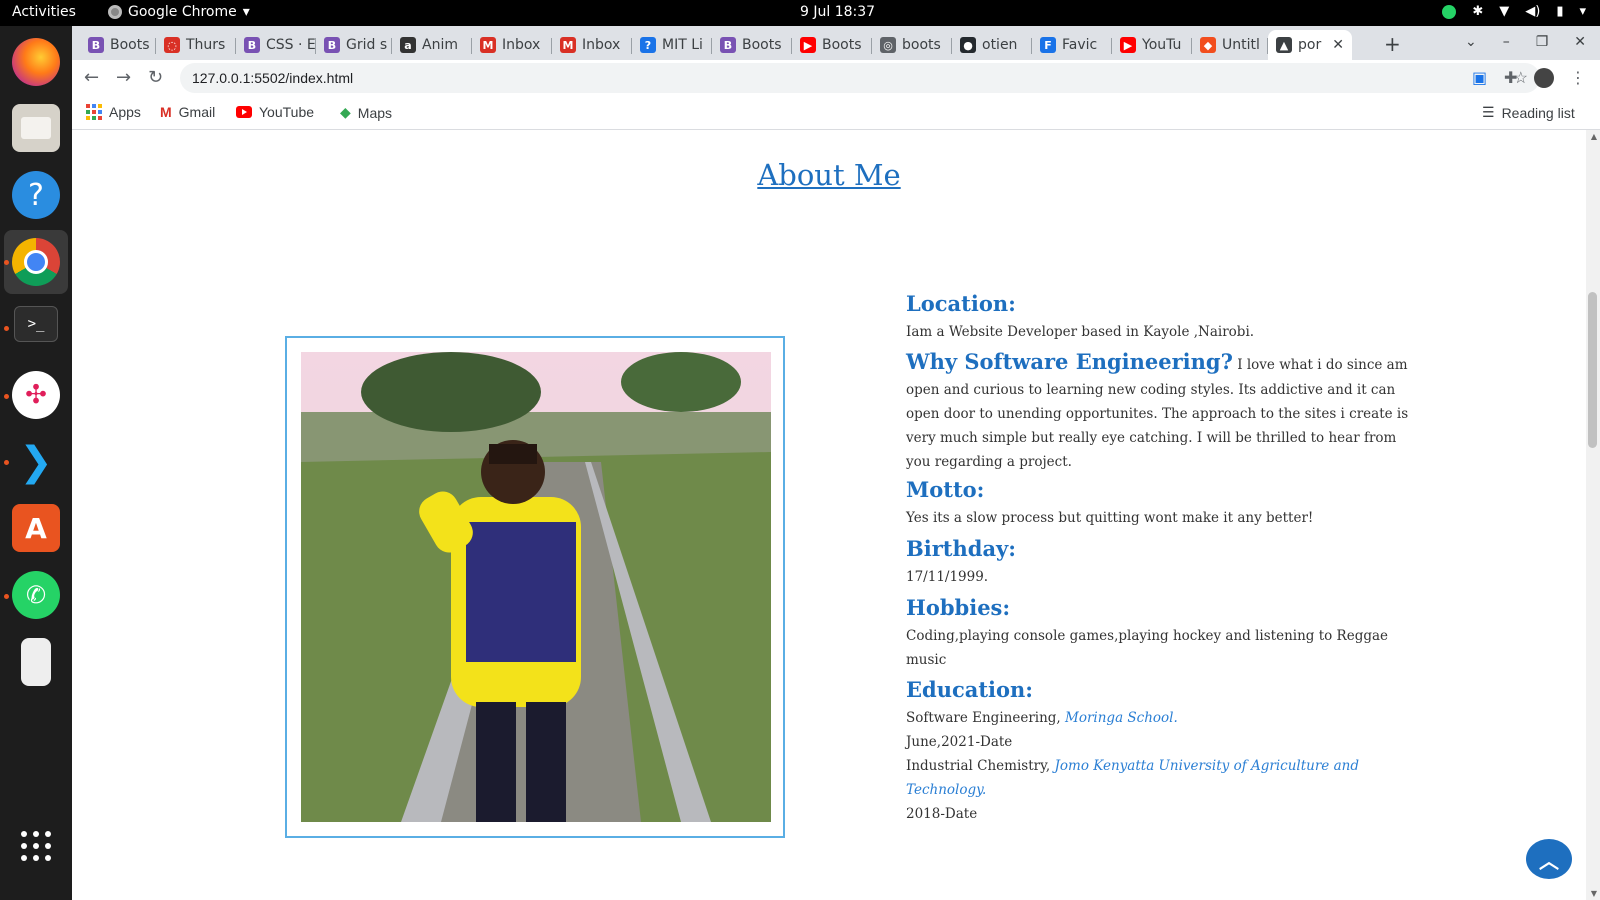 This screenshot has height=900, width=1600. What do you see at coordinates (36, 662) in the screenshot?
I see `ipod-icon` at bounding box center [36, 662].